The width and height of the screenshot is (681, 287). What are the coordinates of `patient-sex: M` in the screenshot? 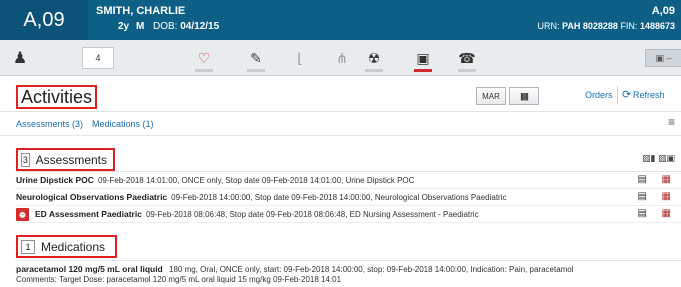 It's located at (140, 26).